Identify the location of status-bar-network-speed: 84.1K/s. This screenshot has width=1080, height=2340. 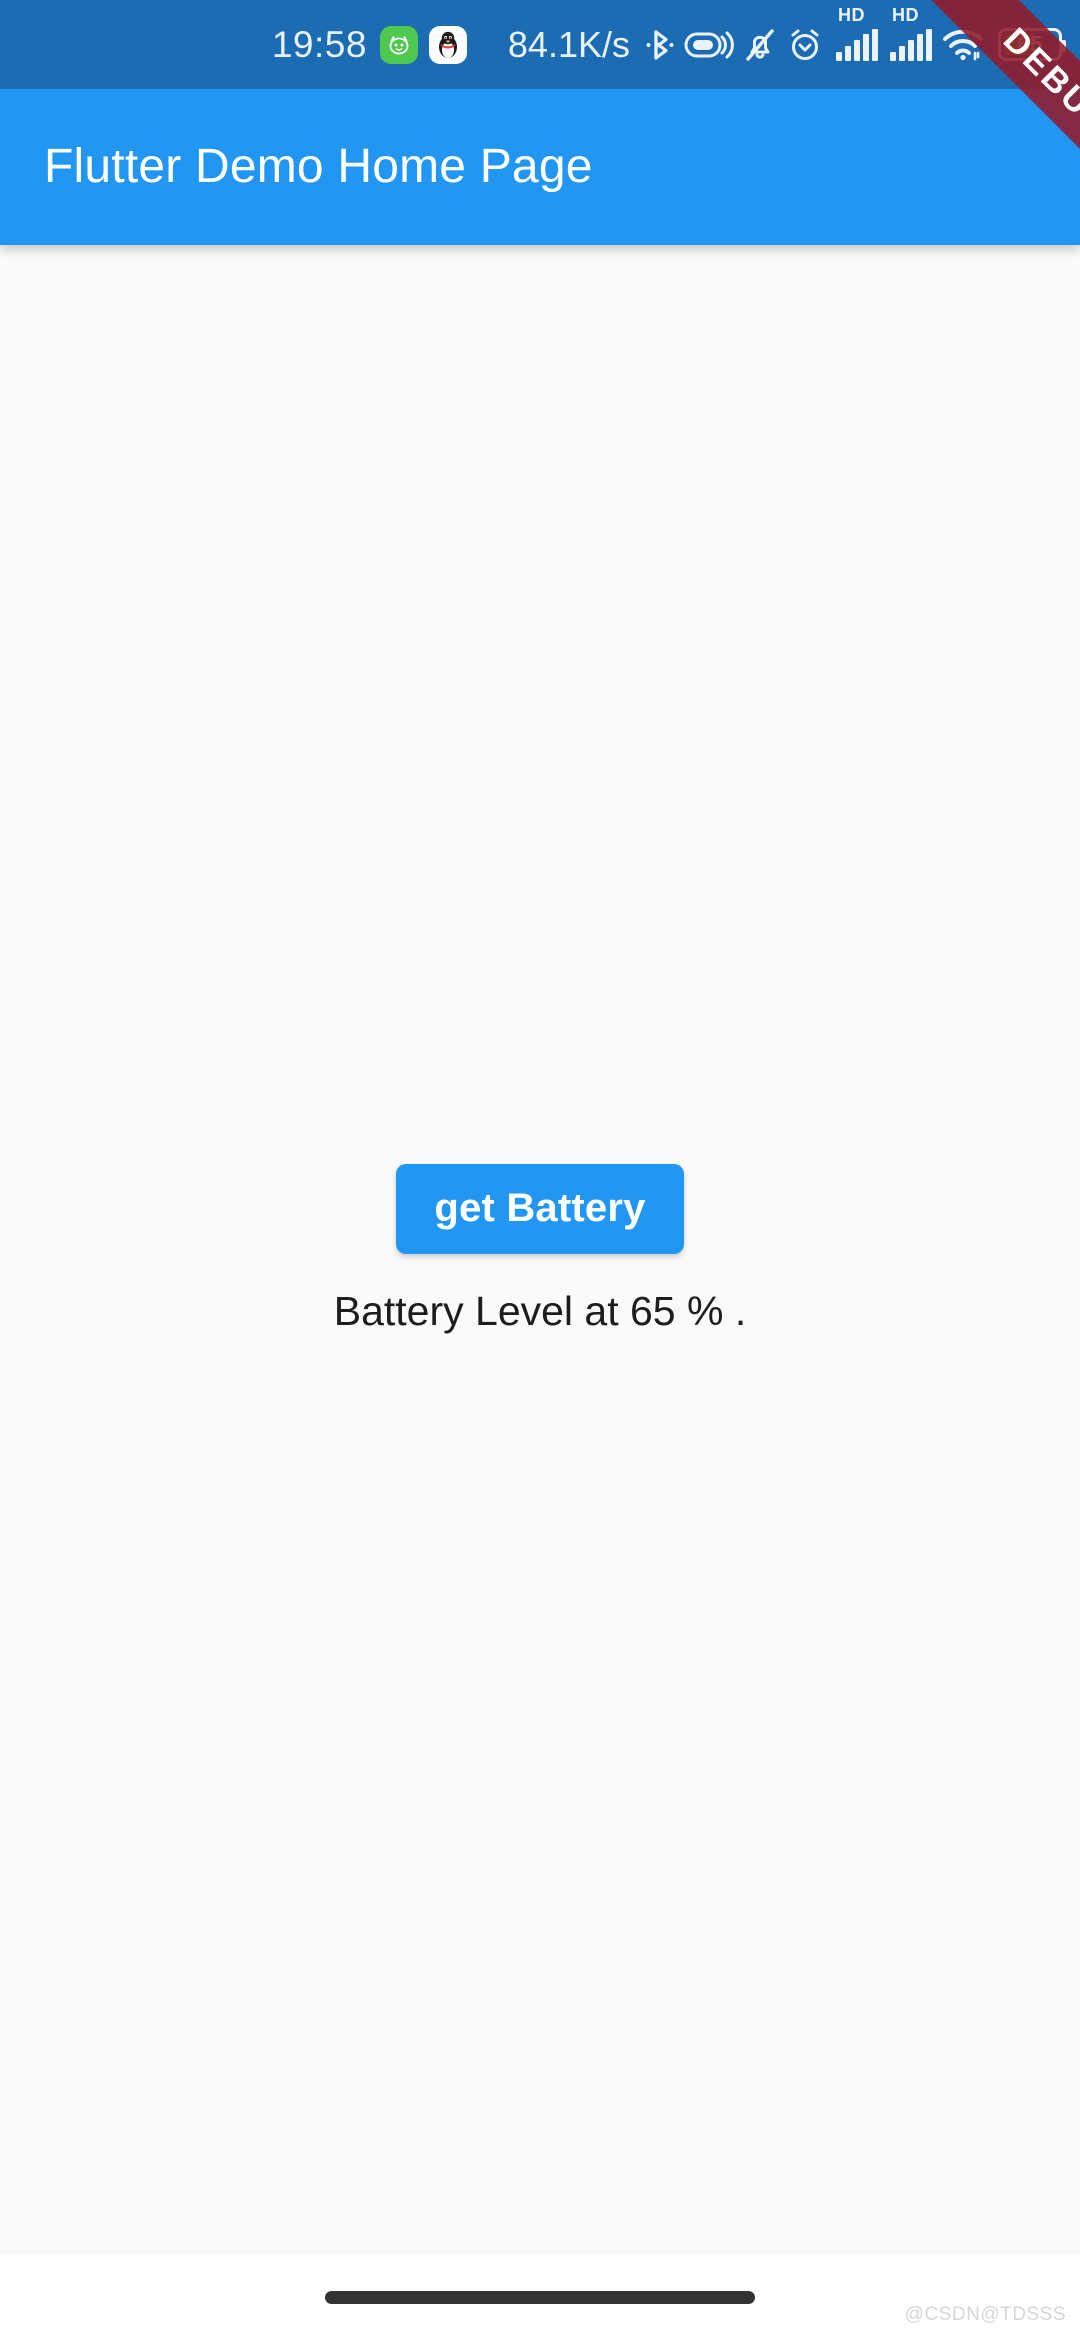
(568, 44).